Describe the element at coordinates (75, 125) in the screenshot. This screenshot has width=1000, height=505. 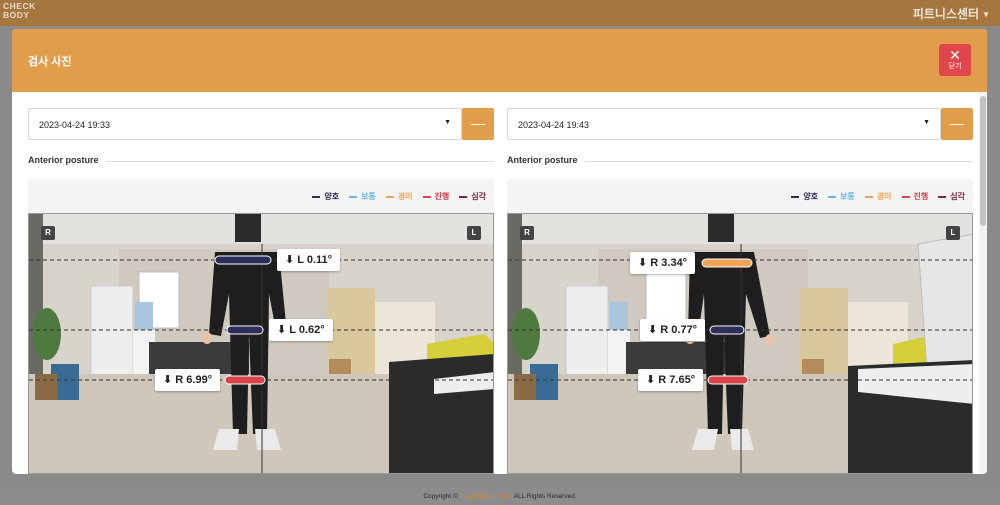
I see `date-select-value: 2023-04-24 19:33` at that location.